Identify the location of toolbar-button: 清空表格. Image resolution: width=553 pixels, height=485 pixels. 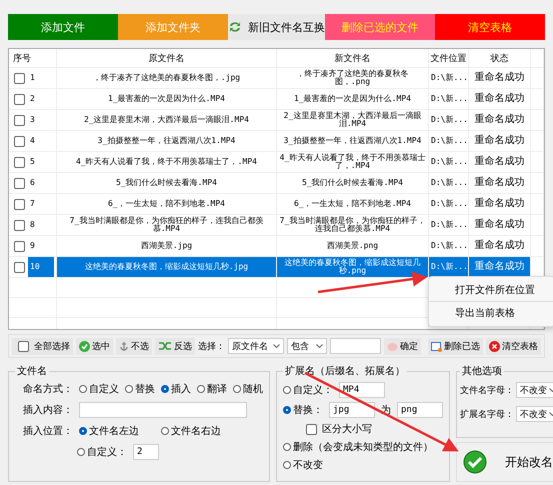
(490, 27).